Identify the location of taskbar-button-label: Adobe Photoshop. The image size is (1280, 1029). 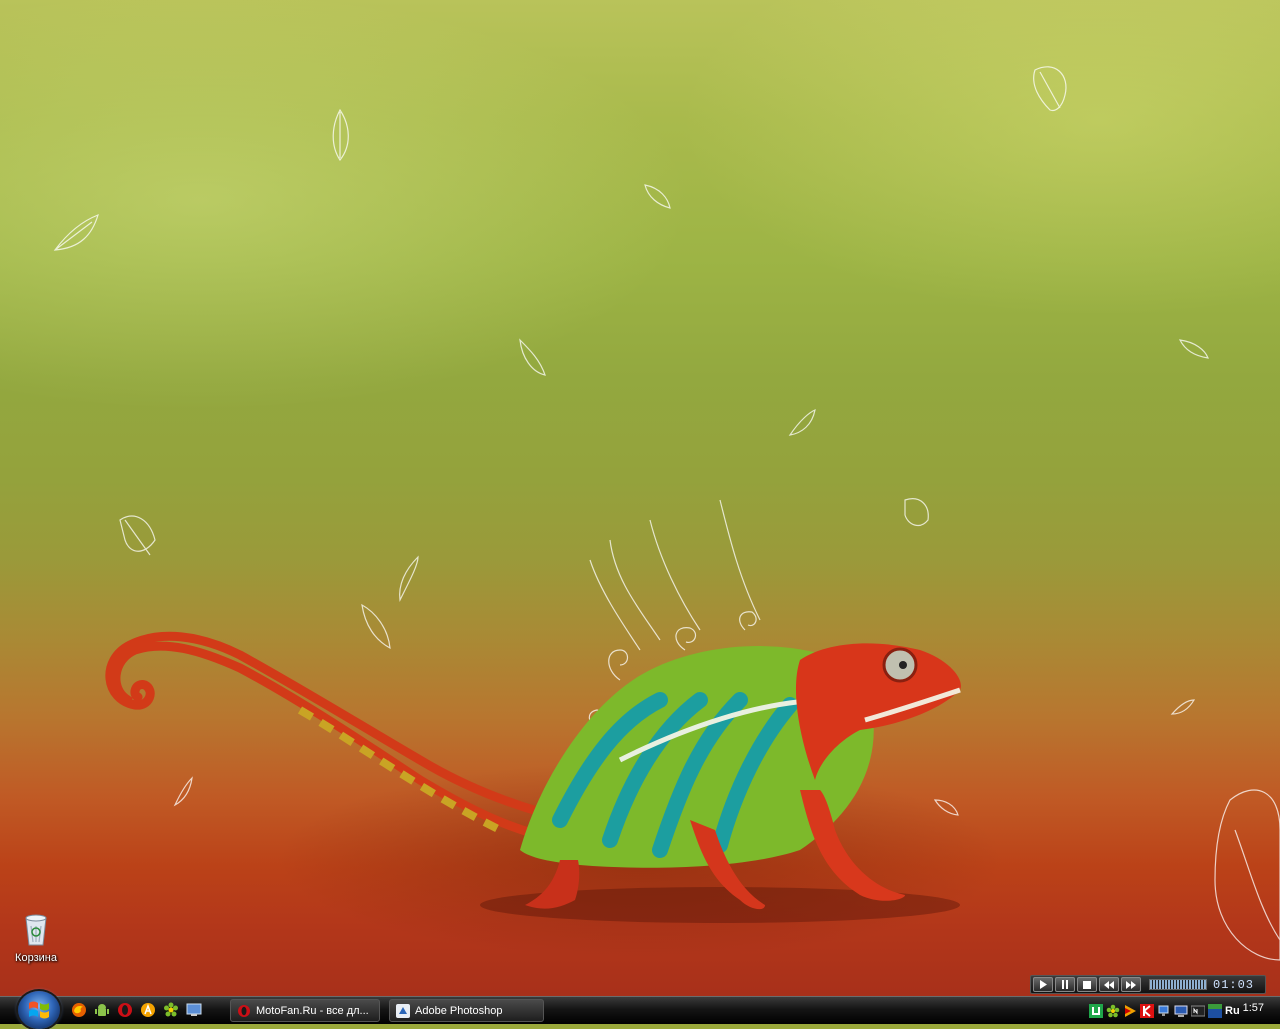
(459, 1010).